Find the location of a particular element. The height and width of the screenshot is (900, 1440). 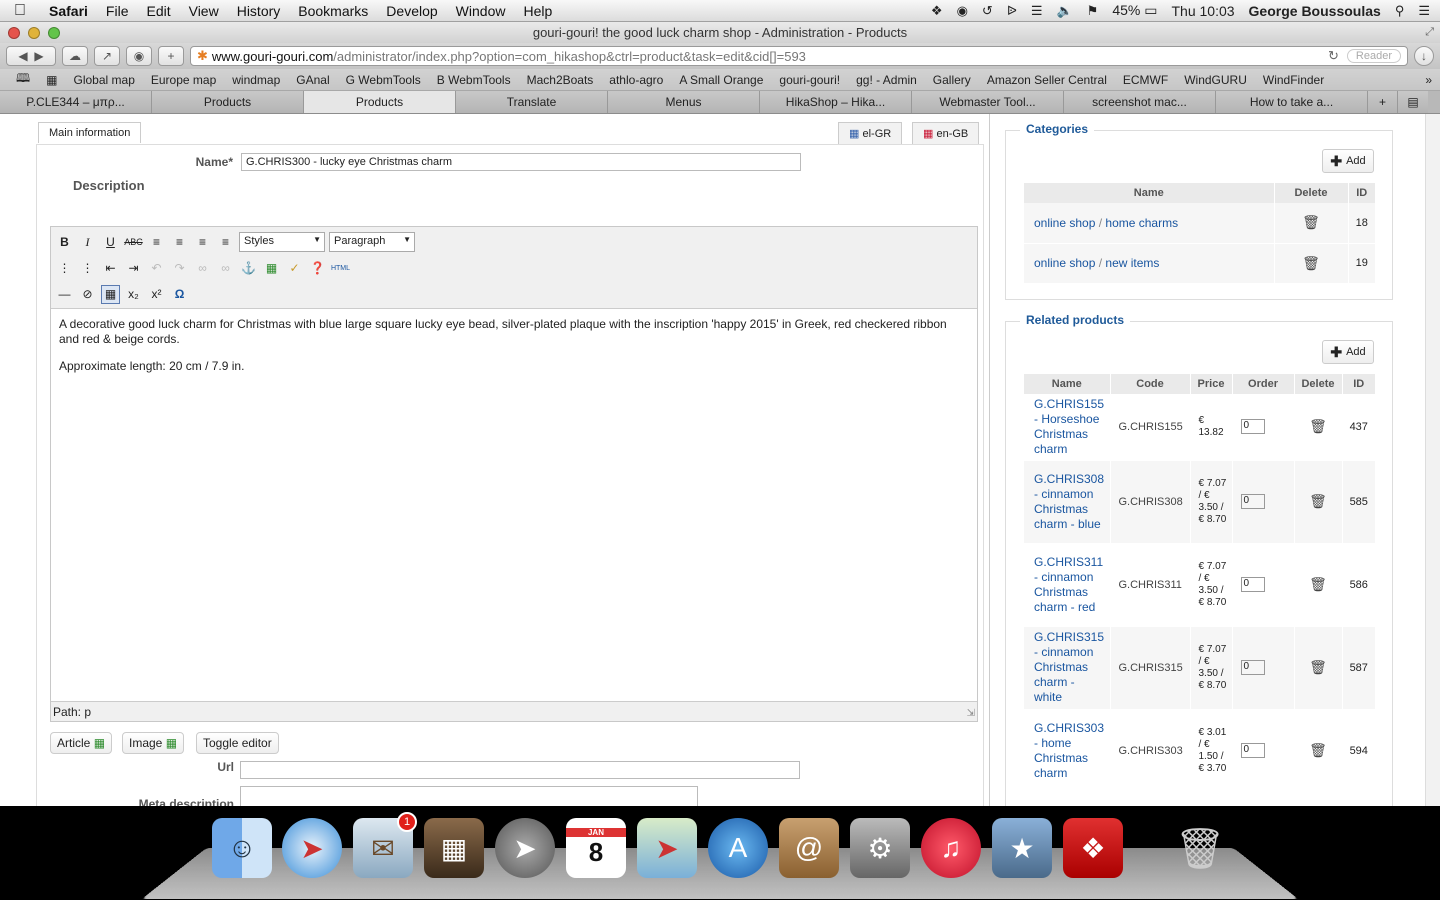

reading-list-icon: 🕮 is located at coordinates (23, 79).